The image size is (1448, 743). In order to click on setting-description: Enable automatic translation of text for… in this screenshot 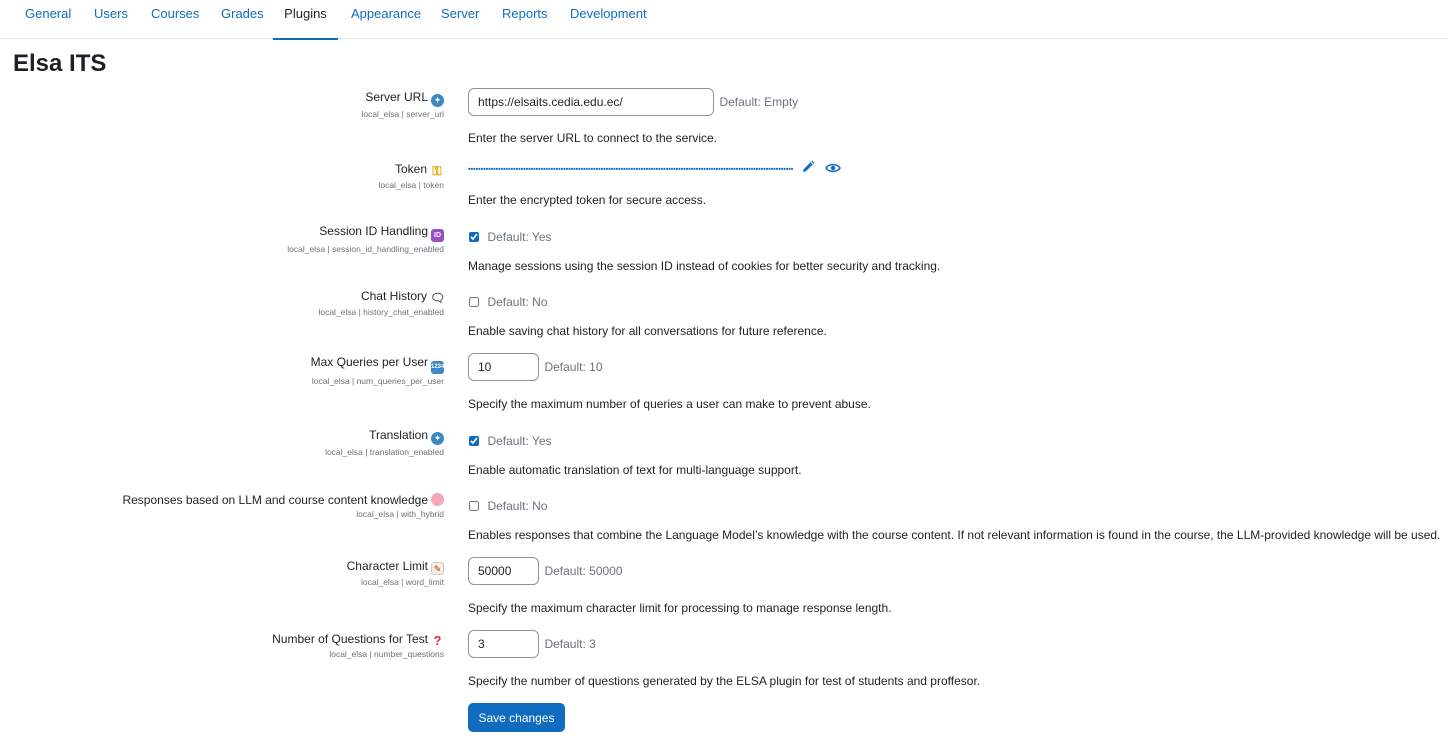, I will do `click(635, 470)`.